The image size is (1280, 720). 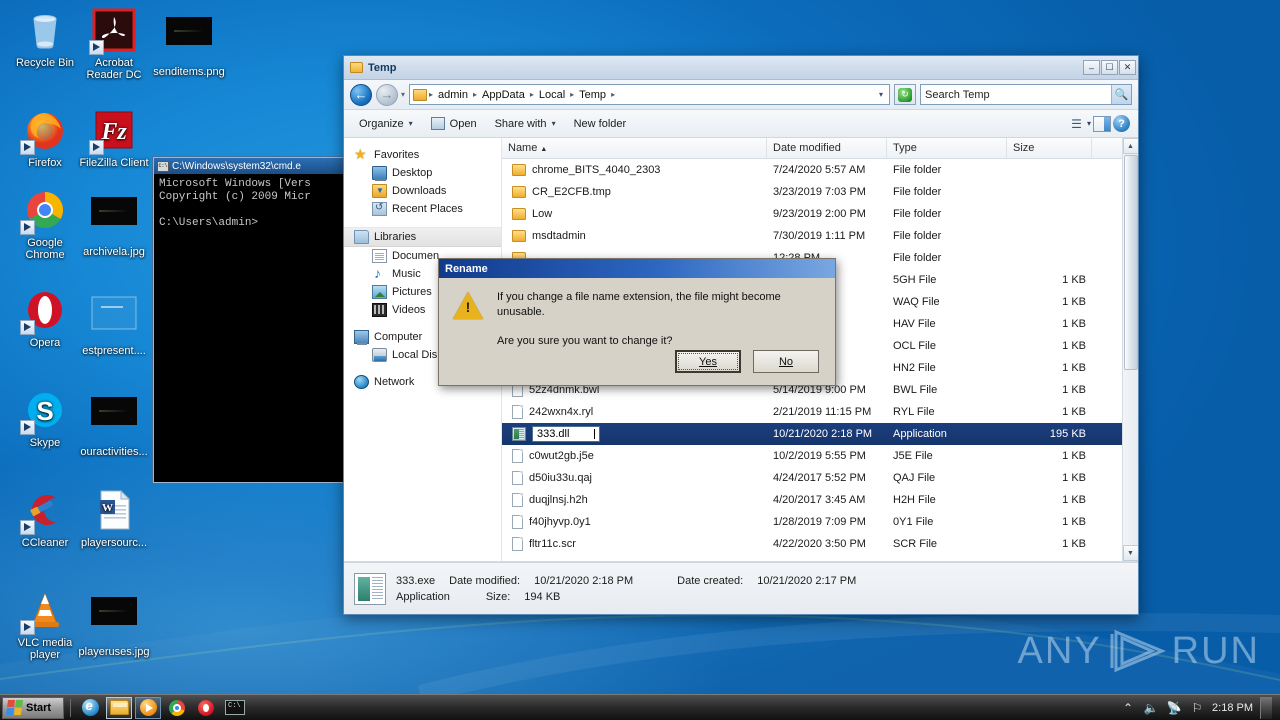 I want to click on no-button: No, so click(x=786, y=361).